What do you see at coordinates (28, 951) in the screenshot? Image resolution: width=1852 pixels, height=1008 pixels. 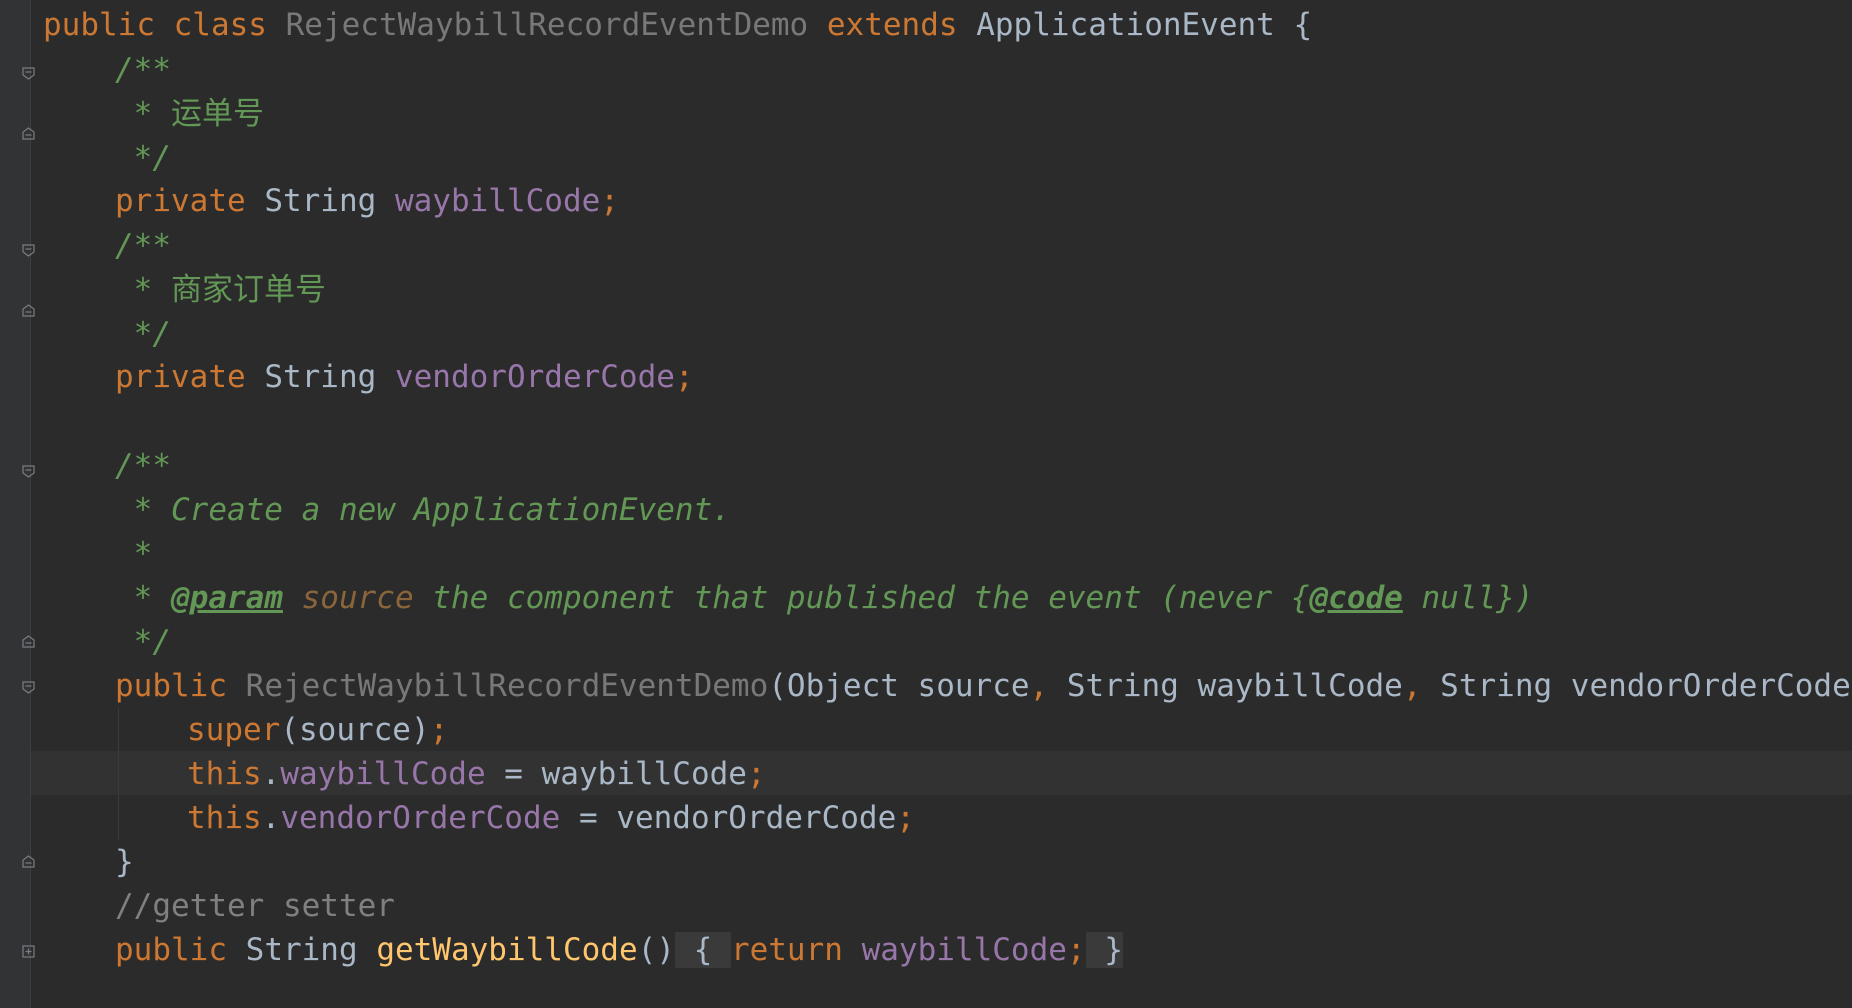 I see `fold-expand-icon` at bounding box center [28, 951].